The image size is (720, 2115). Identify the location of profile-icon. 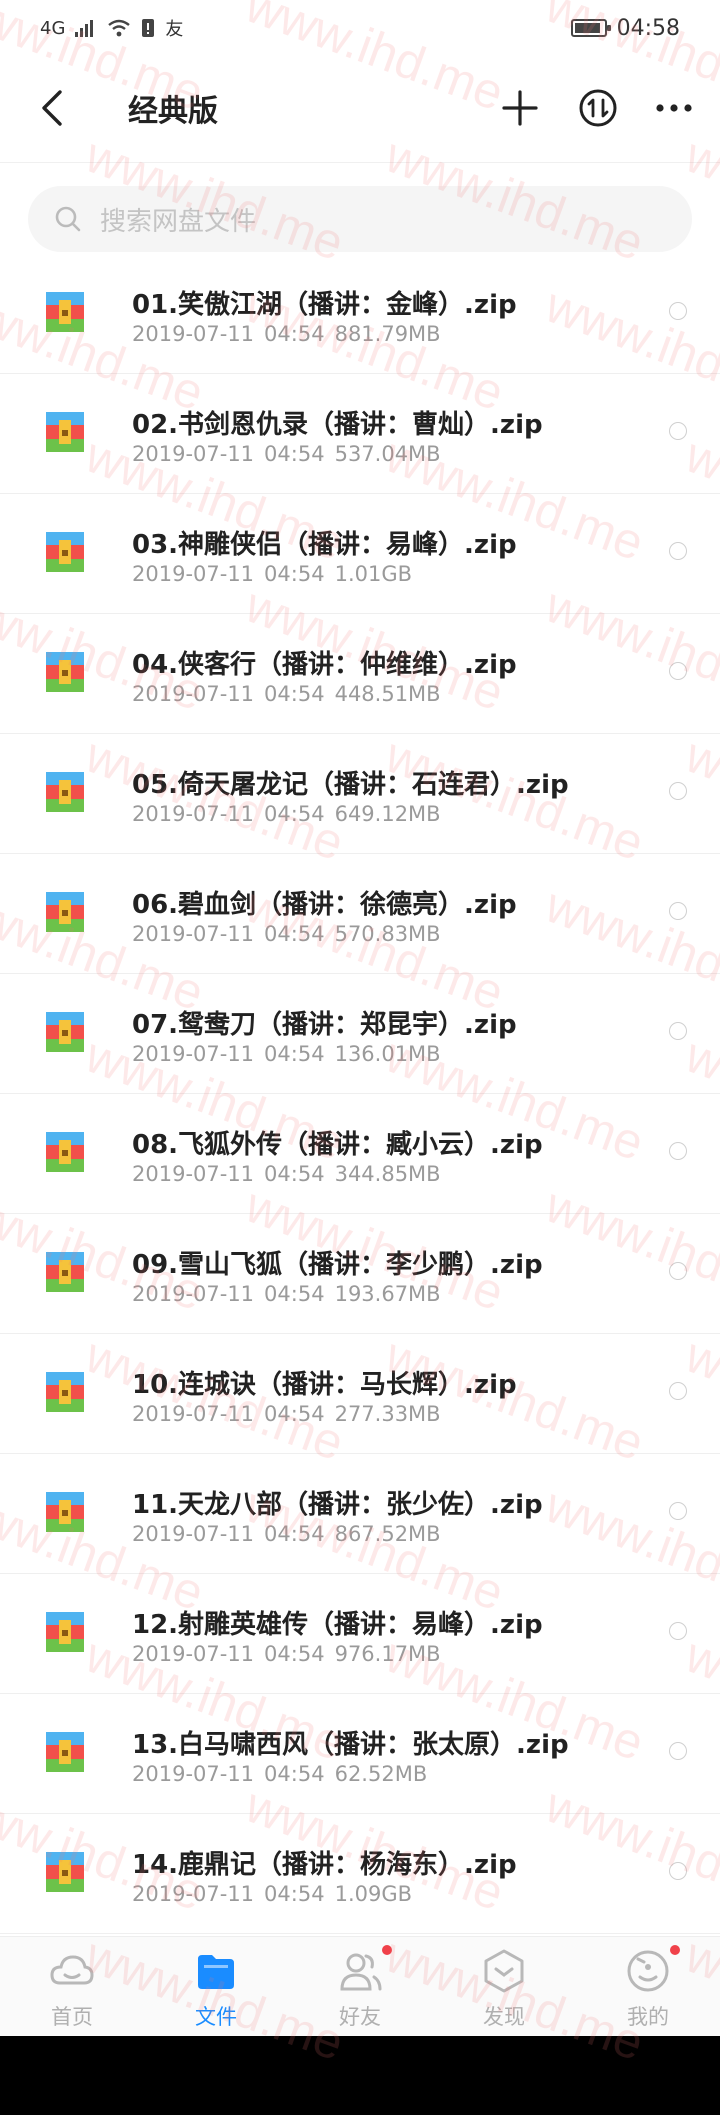
(648, 1971).